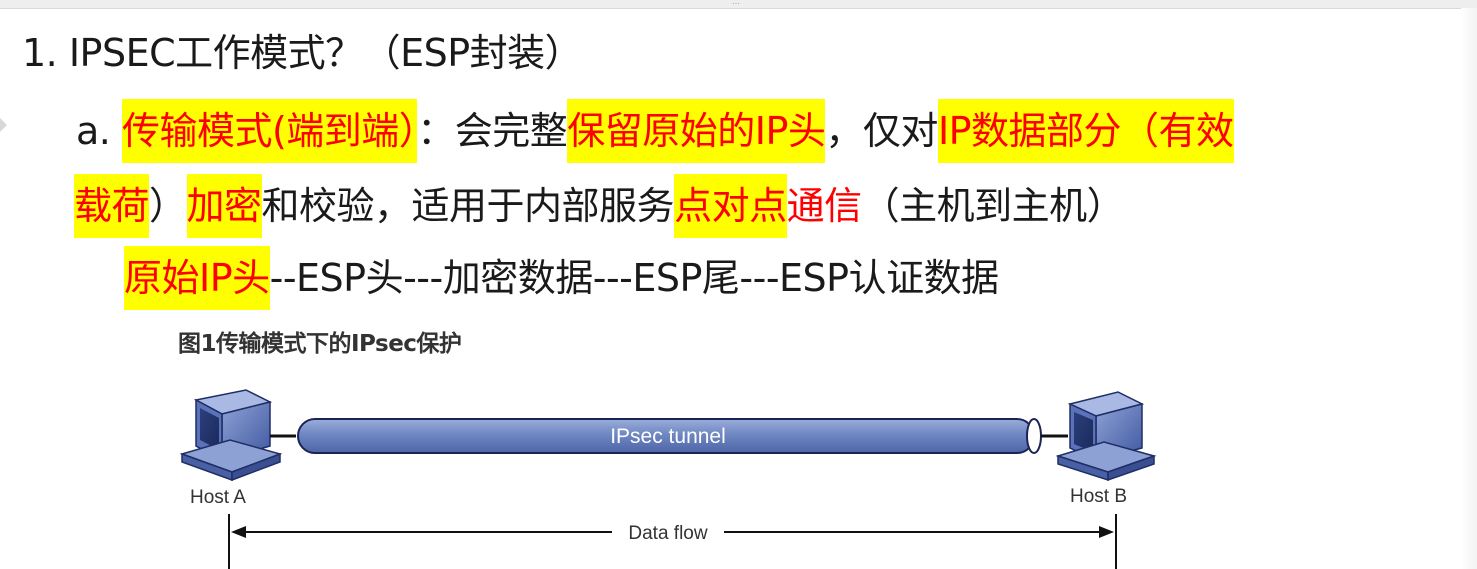  I want to click on data-flow-label: Data flow, so click(667, 533).